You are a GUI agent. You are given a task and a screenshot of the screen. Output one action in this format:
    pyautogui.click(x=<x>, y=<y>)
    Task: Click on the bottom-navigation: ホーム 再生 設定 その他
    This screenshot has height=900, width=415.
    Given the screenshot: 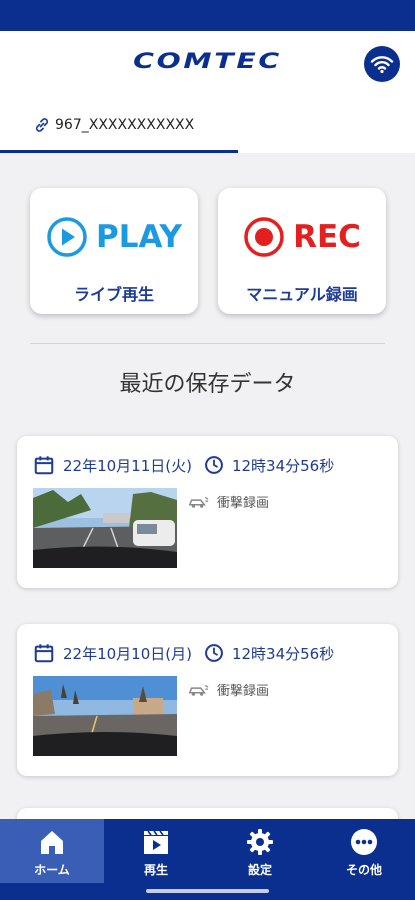 What is the action you would take?
    pyautogui.click(x=207, y=859)
    